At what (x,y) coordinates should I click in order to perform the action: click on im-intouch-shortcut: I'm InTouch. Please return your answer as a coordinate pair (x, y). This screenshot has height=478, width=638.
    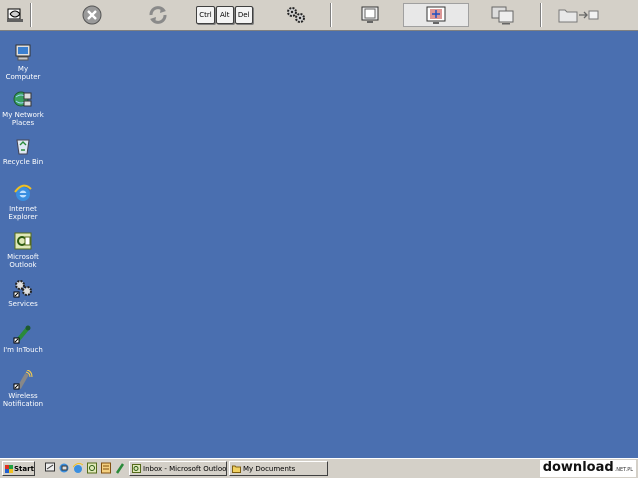
    Looking at the image, I should click on (23, 339).